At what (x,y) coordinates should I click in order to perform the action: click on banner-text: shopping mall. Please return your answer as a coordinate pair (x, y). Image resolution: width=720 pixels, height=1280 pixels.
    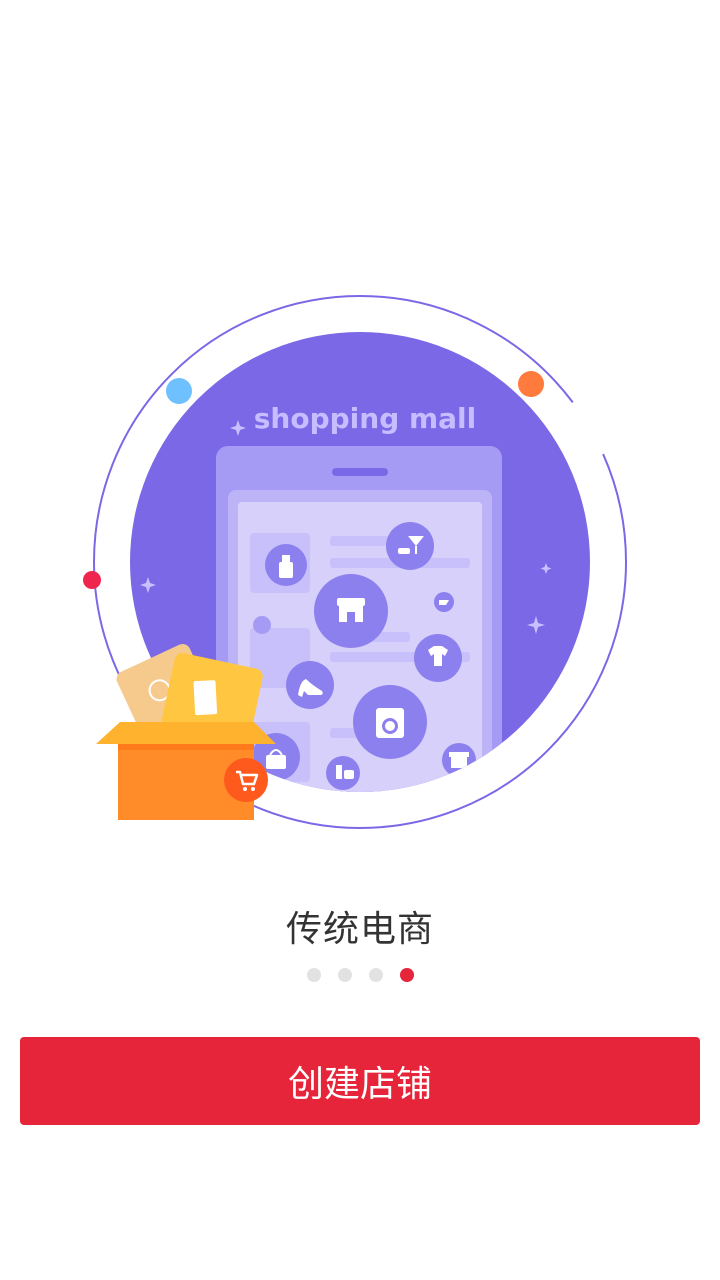
    Looking at the image, I should click on (365, 418).